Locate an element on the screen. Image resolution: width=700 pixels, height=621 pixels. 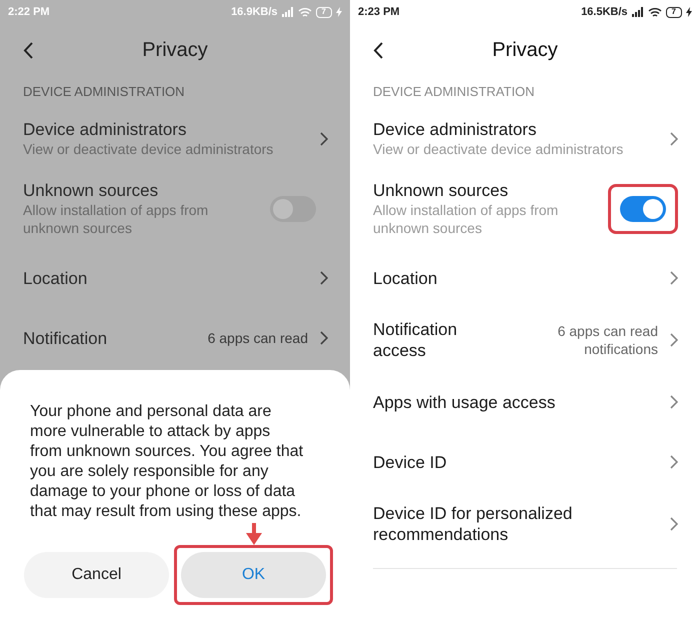
dialog-message: Your phone and personal data are more vulnerable to attack by apps from unknown sources. You agree that you are solely responsible for any damage to your phone or loss of data that may result from using these apps. is located at coordinates (167, 462).